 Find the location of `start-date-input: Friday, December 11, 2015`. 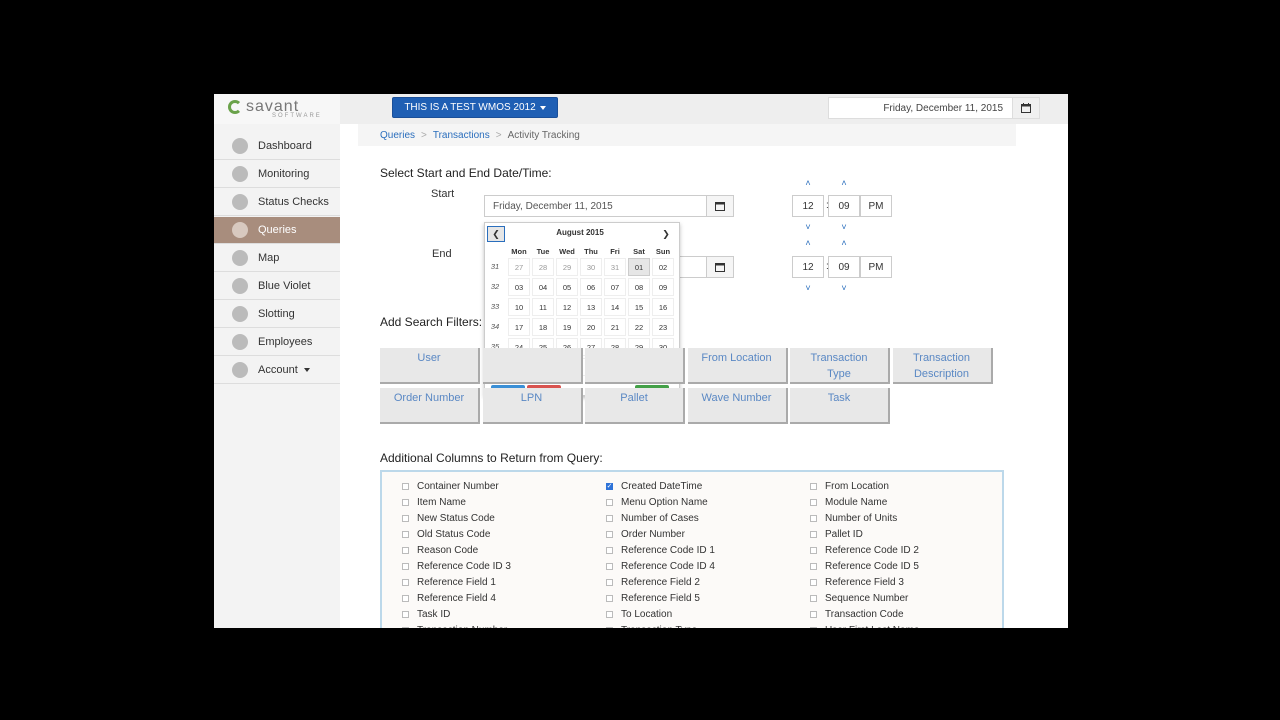

start-date-input: Friday, December 11, 2015 is located at coordinates (609, 206).